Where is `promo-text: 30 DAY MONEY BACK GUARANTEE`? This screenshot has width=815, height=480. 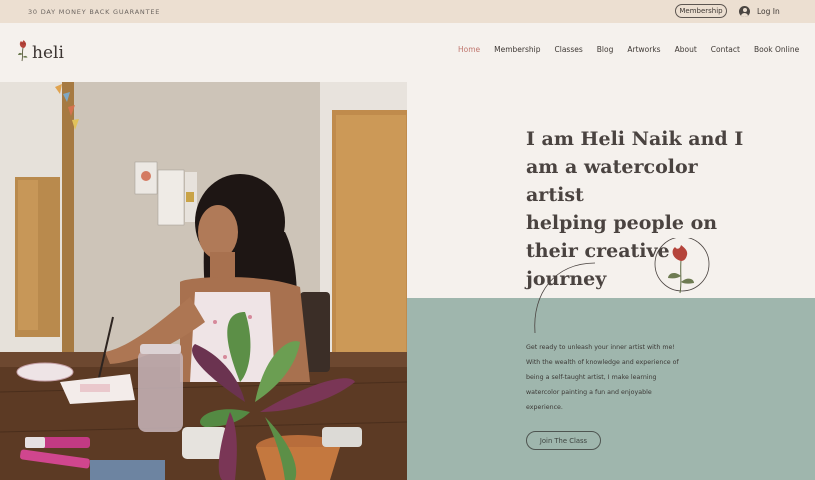
promo-text: 30 DAY MONEY BACK GUARANTEE is located at coordinates (94, 12).